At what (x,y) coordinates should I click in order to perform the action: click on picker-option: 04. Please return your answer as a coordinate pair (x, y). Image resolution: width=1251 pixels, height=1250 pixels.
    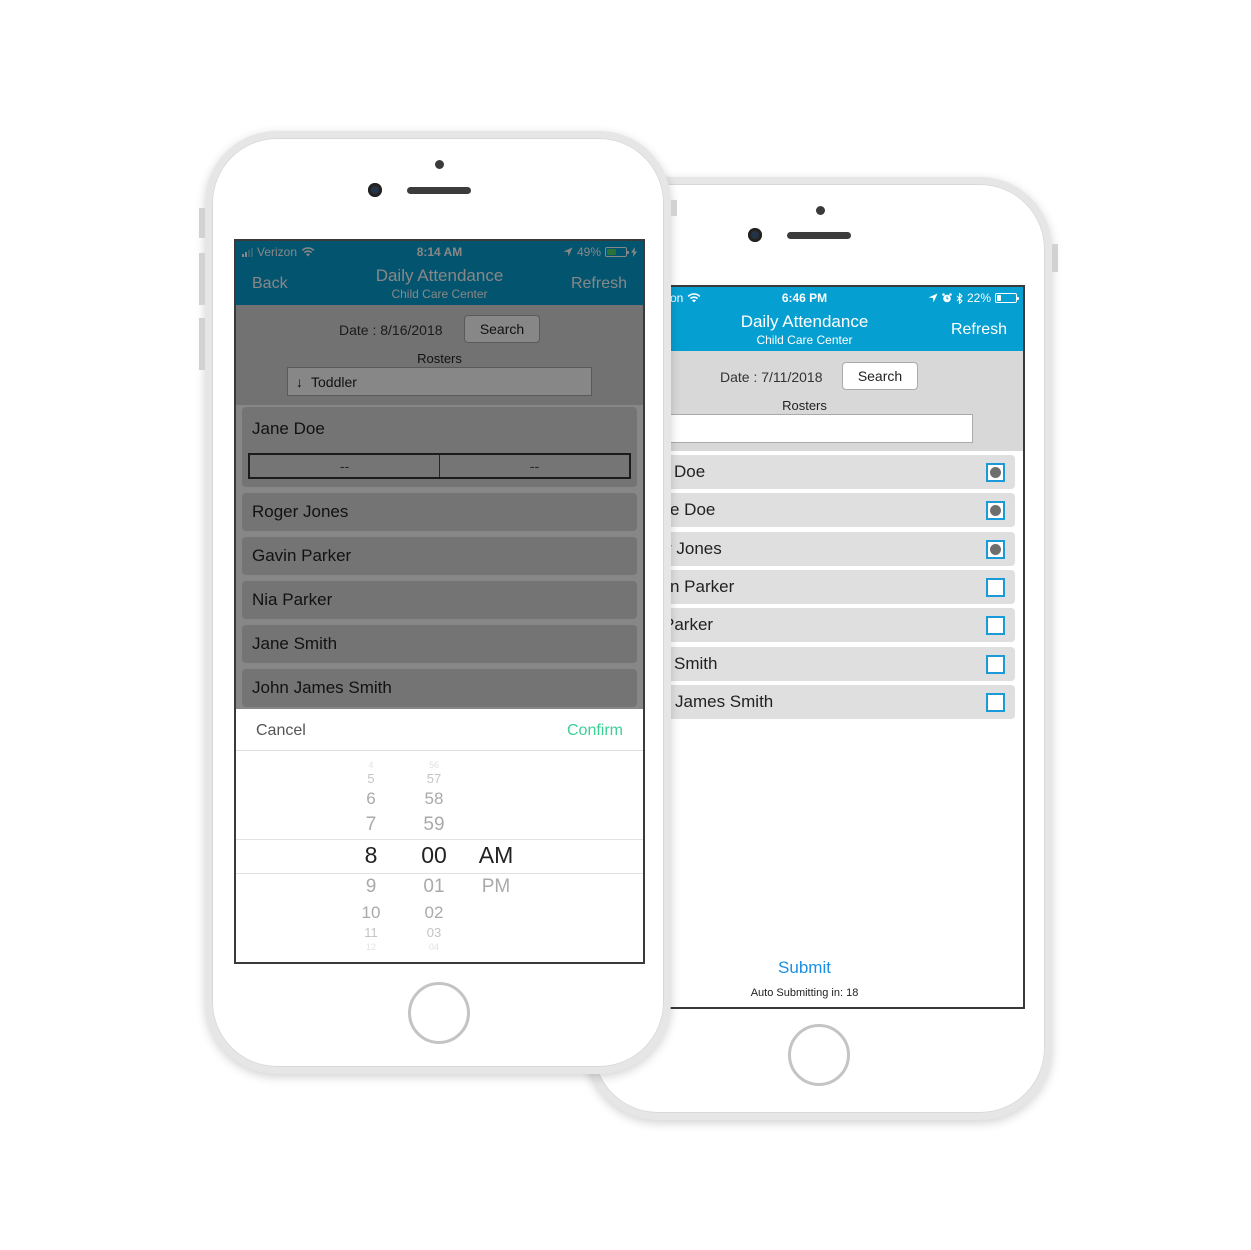
    Looking at the image, I should click on (434, 947).